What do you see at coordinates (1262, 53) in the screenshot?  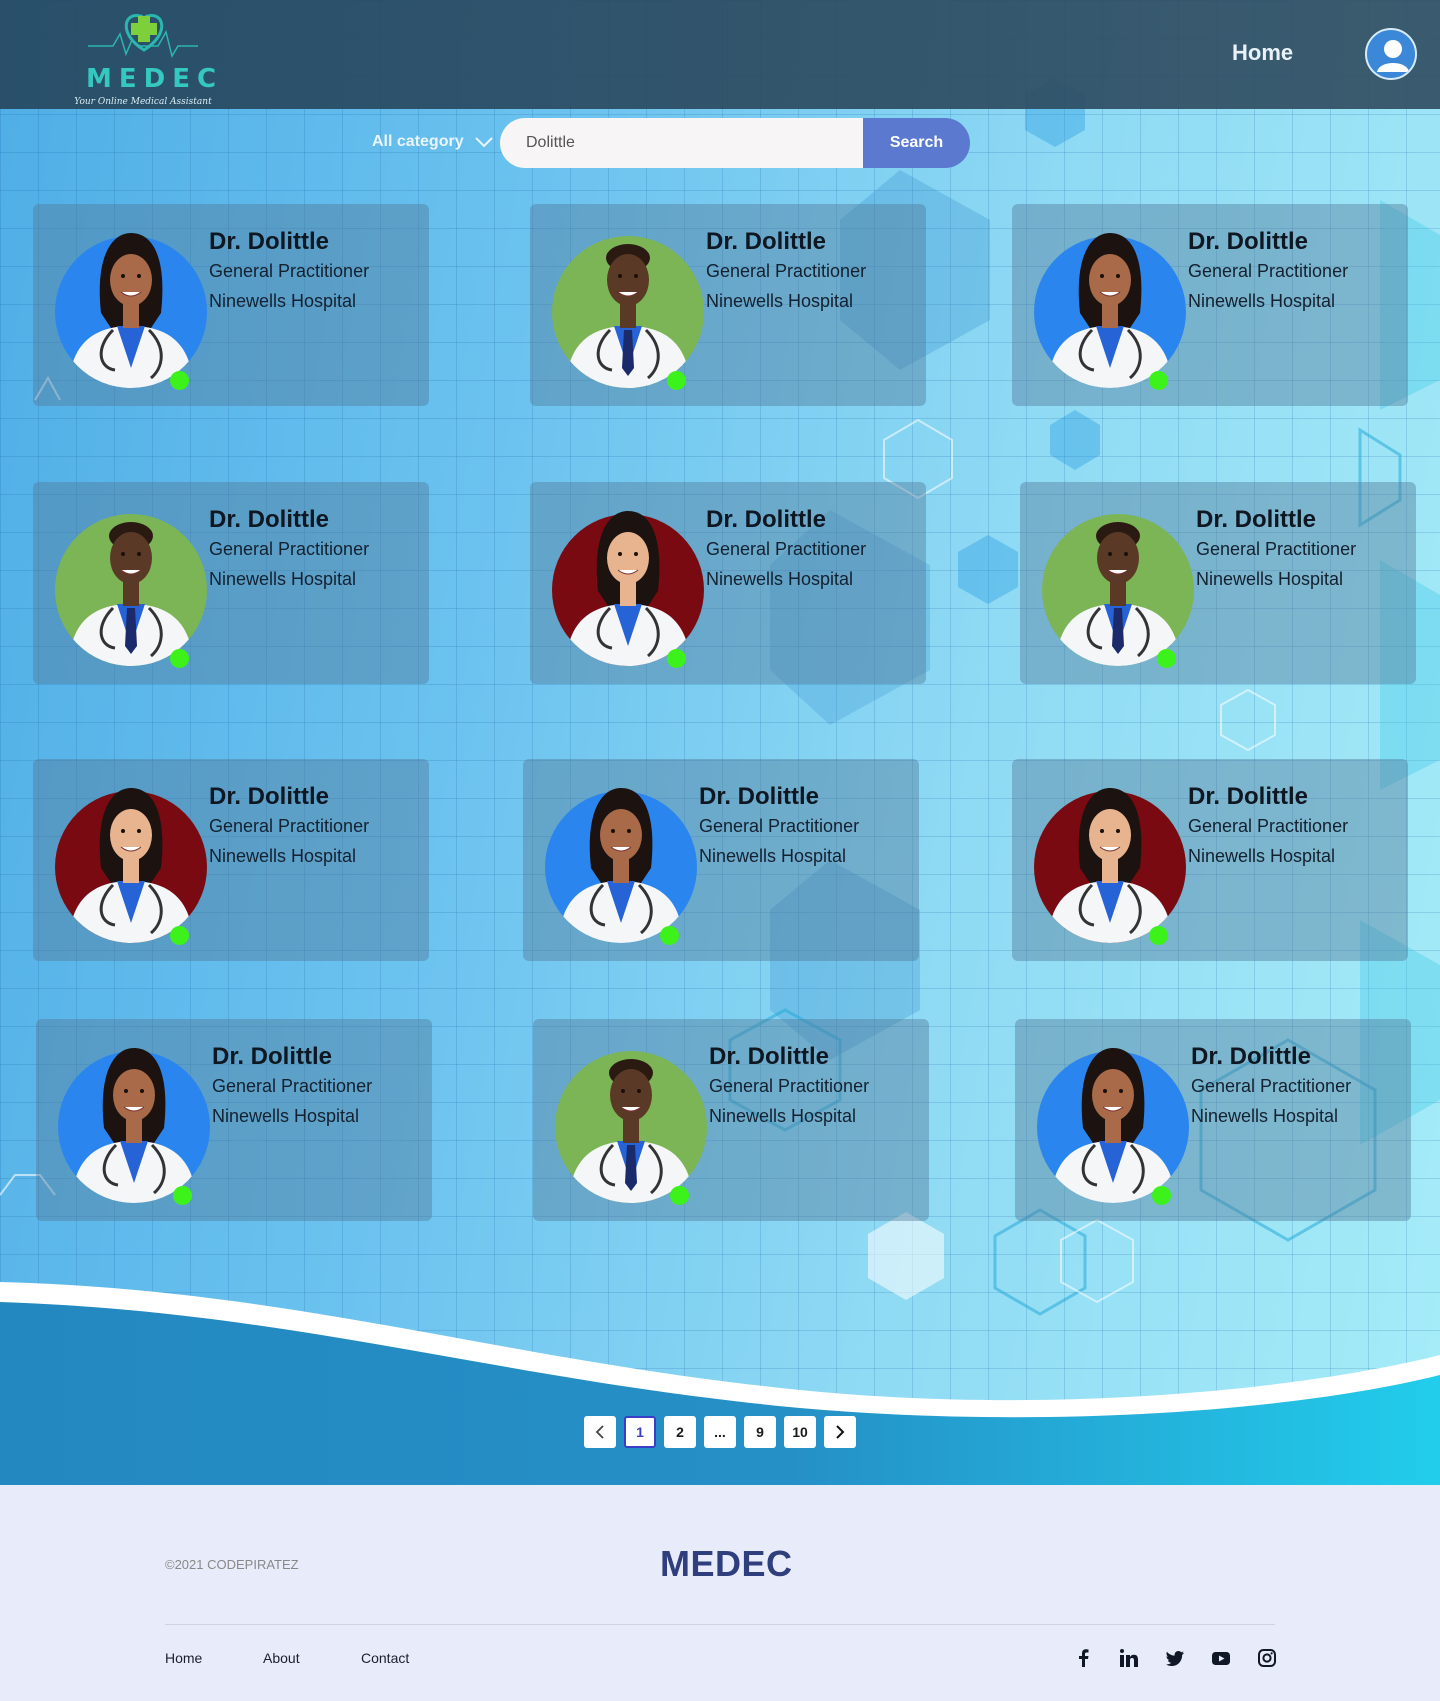 I see `nav-home-link: Home` at bounding box center [1262, 53].